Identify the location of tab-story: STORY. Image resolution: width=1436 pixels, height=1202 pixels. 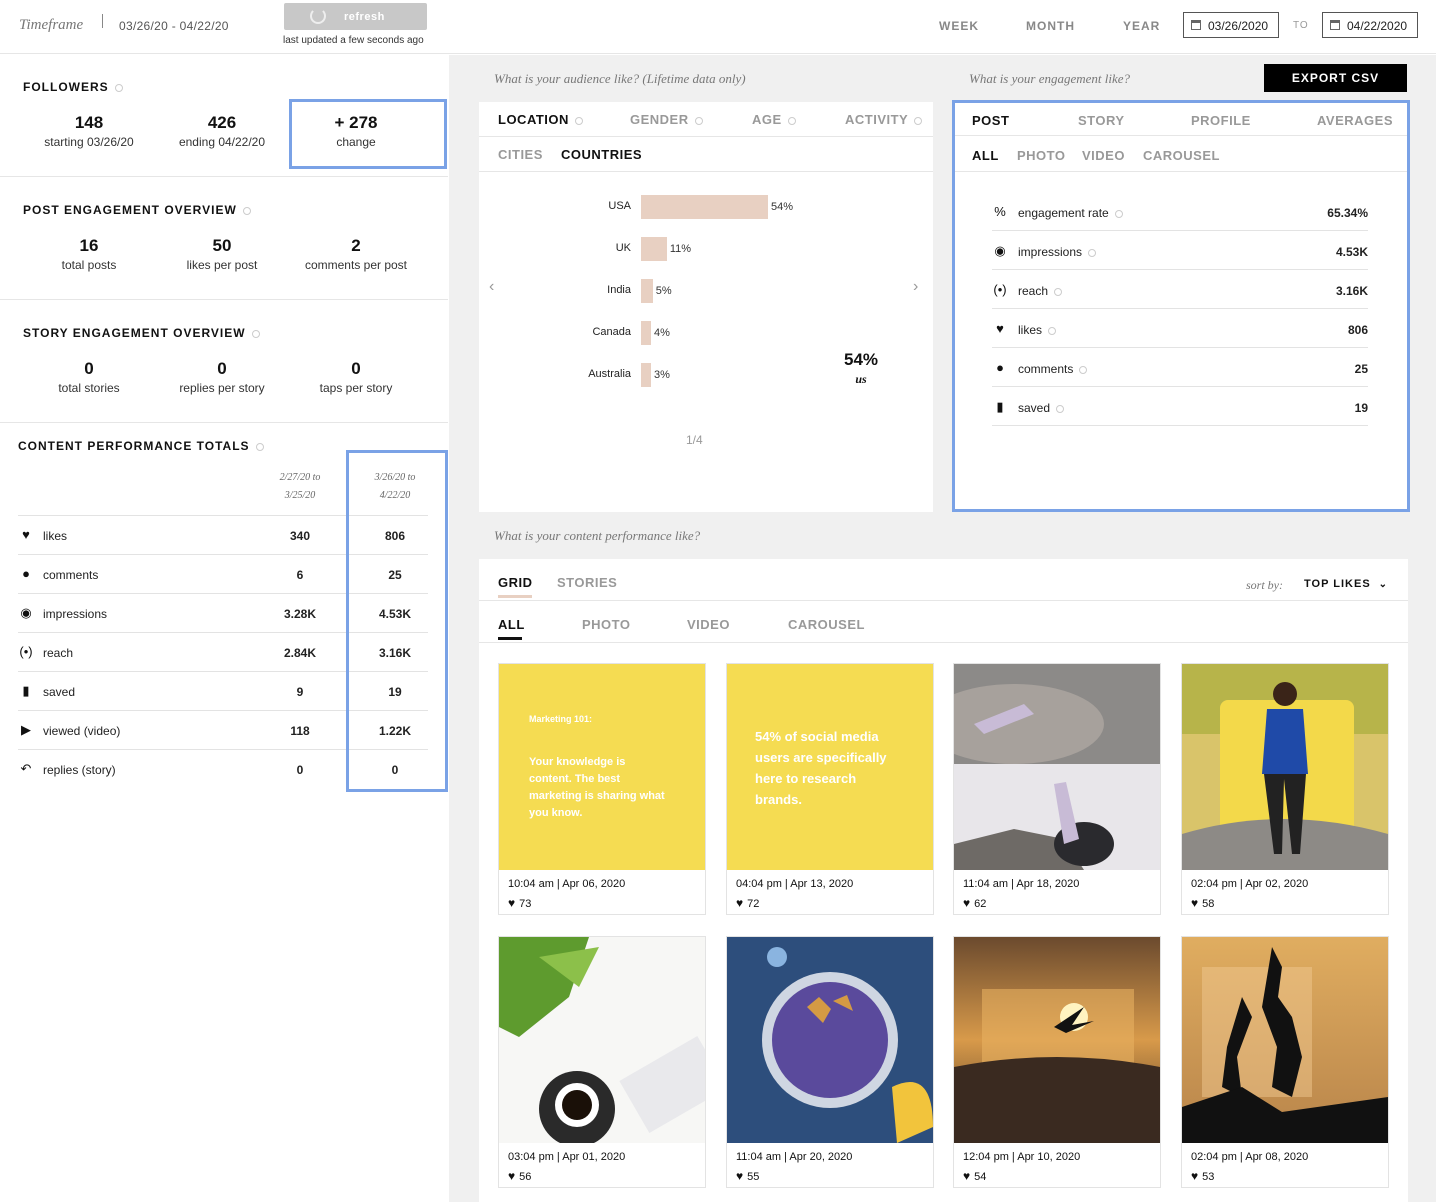
(1101, 120).